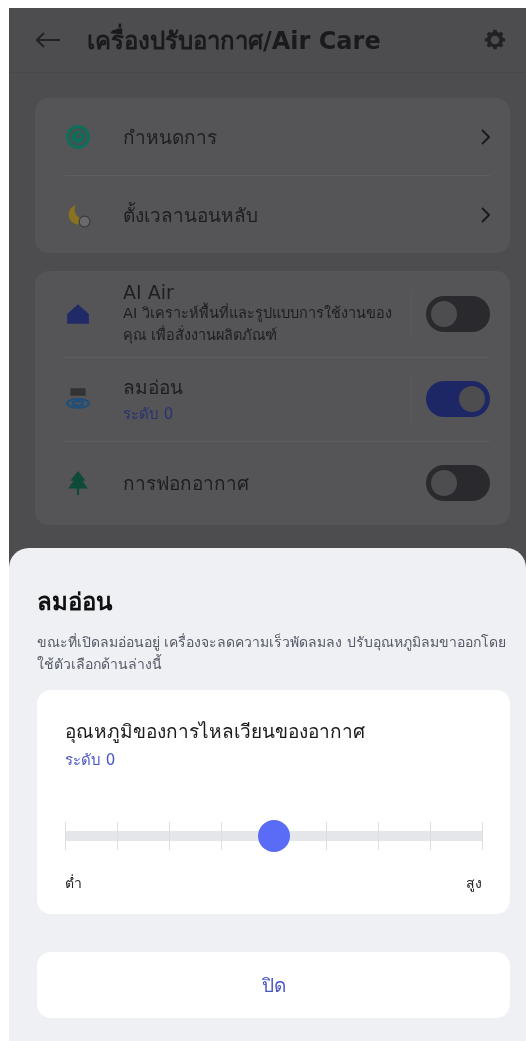 The height and width of the screenshot is (1041, 526). What do you see at coordinates (91, 760) in the screenshot?
I see `slider-reading: ระดับ 0` at bounding box center [91, 760].